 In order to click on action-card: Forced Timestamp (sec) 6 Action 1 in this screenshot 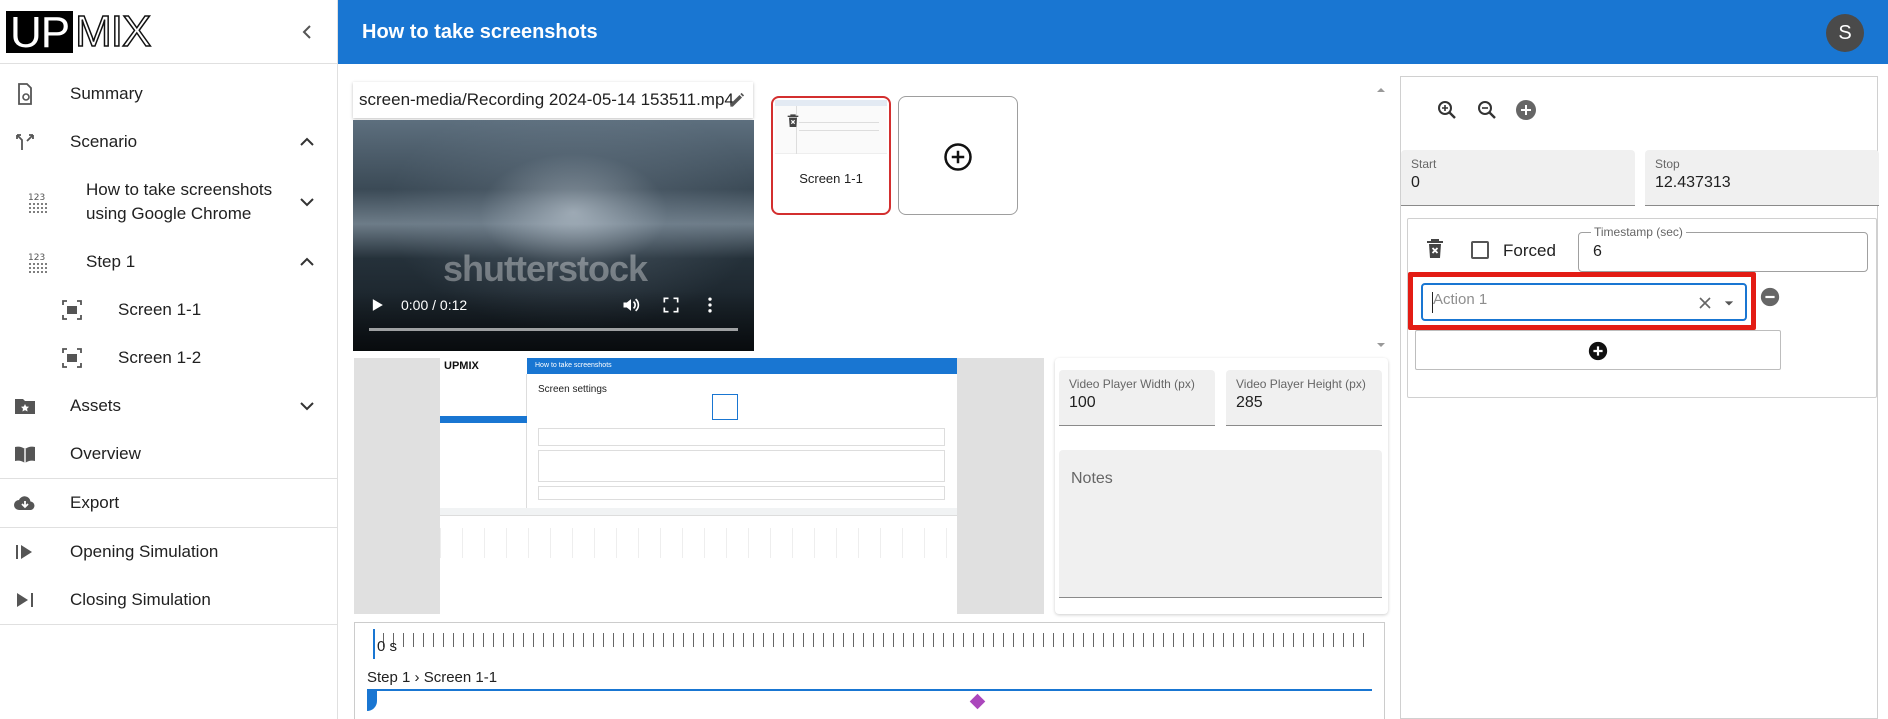, I will do `click(1642, 308)`.